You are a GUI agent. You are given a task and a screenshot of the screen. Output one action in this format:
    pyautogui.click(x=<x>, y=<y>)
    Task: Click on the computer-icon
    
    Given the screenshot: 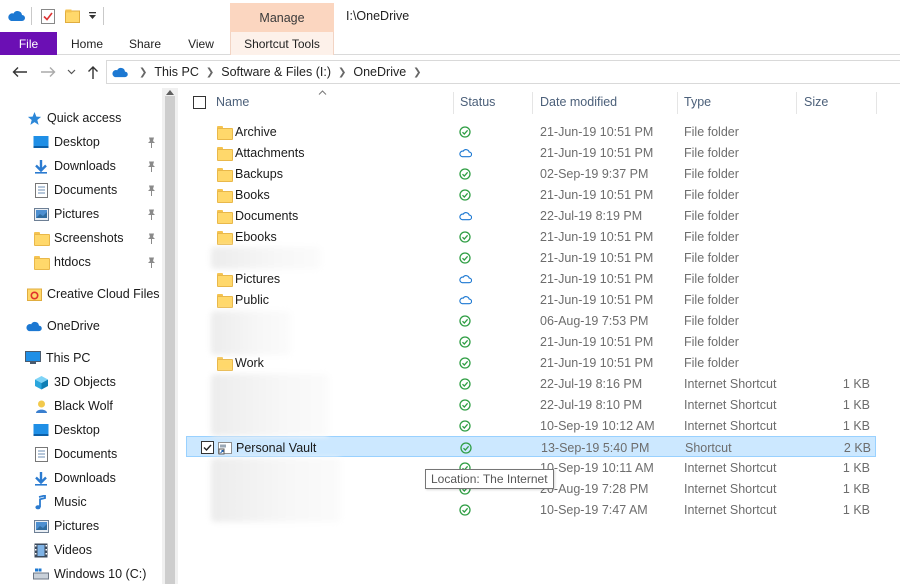 What is the action you would take?
    pyautogui.click(x=33, y=358)
    